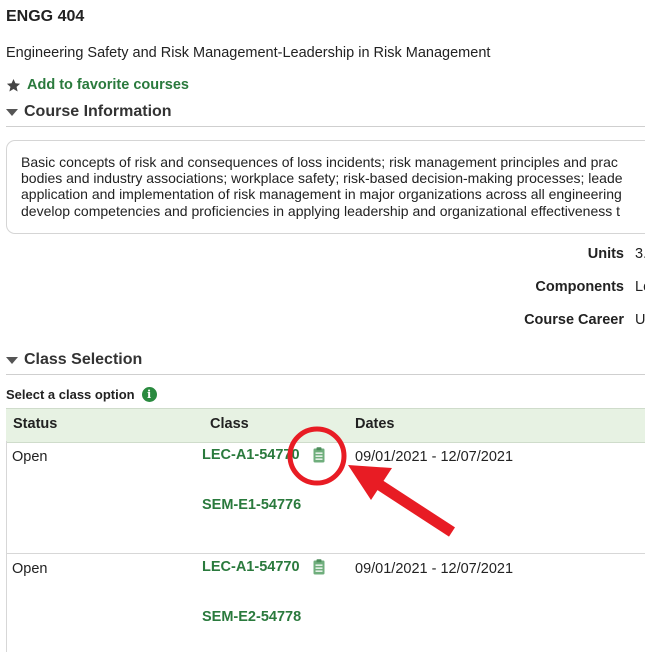 This screenshot has height=652, width=645. What do you see at coordinates (325, 553) in the screenshot?
I see `row-divider` at bounding box center [325, 553].